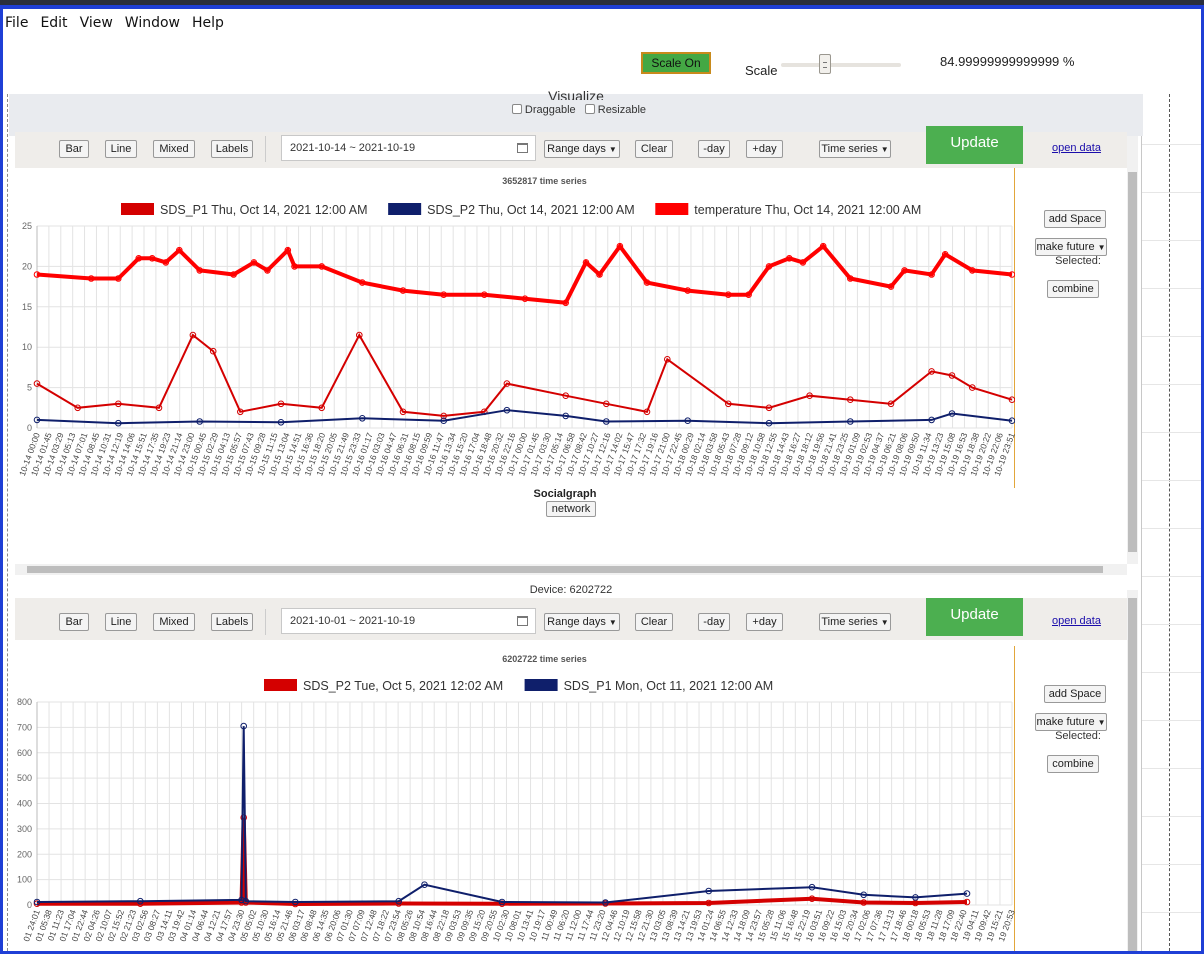  I want to click on panel-1-horizontal-scrollbar, so click(571, 569).